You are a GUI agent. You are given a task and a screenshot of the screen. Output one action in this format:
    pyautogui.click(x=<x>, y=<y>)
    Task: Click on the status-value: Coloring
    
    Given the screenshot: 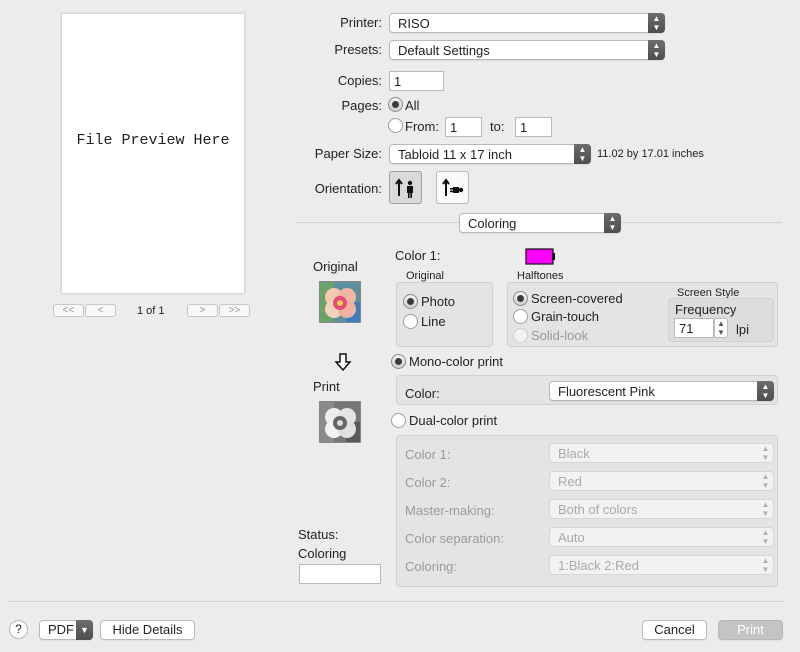 What is the action you would take?
    pyautogui.click(x=322, y=553)
    